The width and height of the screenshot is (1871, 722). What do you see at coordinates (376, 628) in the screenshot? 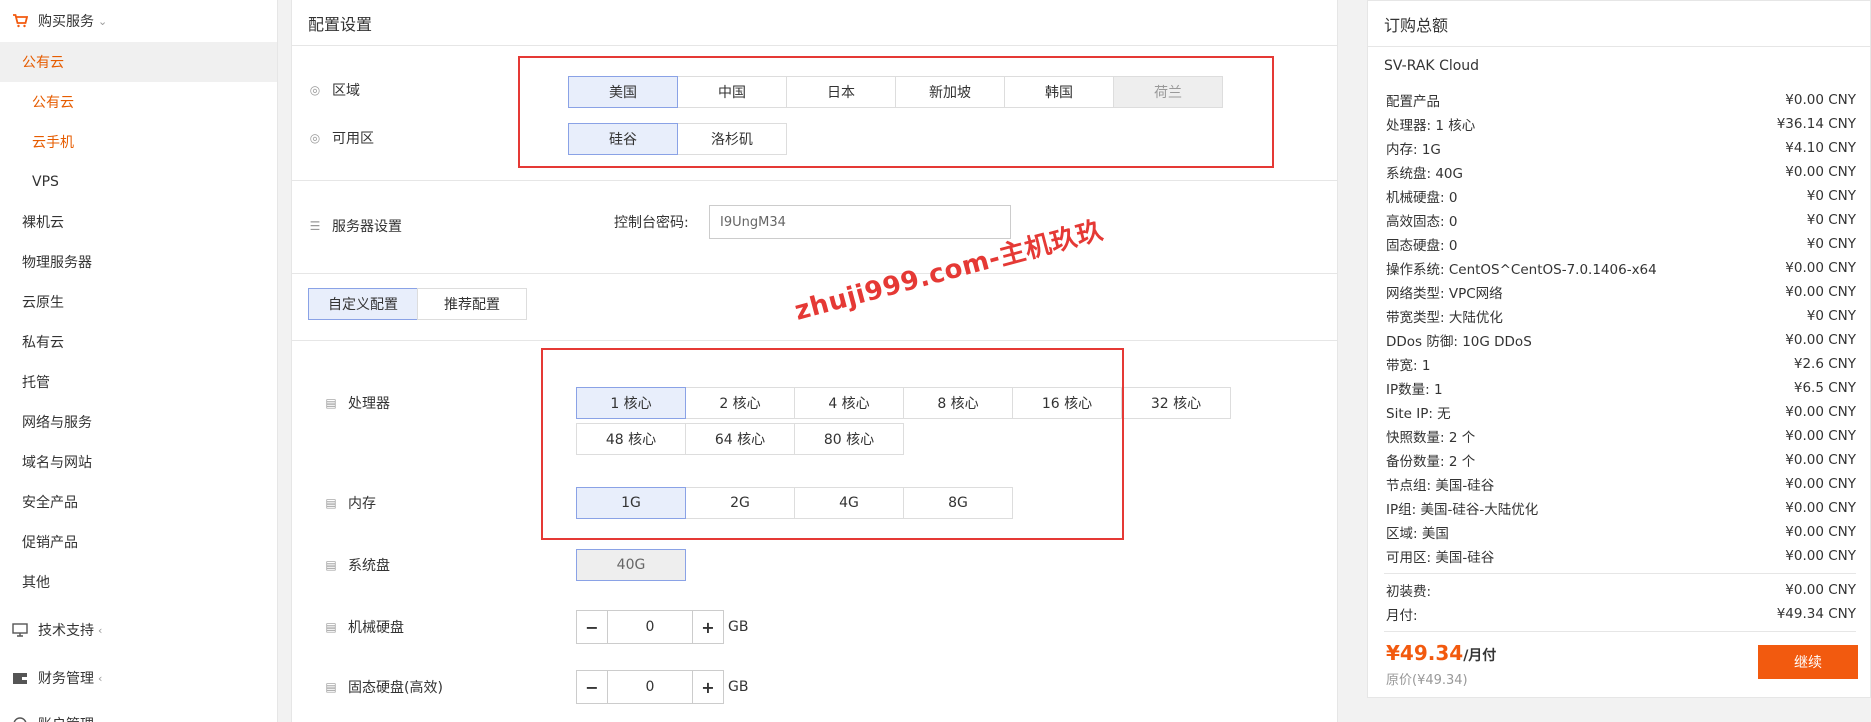
I see `hdd-label: 机械硬盘` at bounding box center [376, 628].